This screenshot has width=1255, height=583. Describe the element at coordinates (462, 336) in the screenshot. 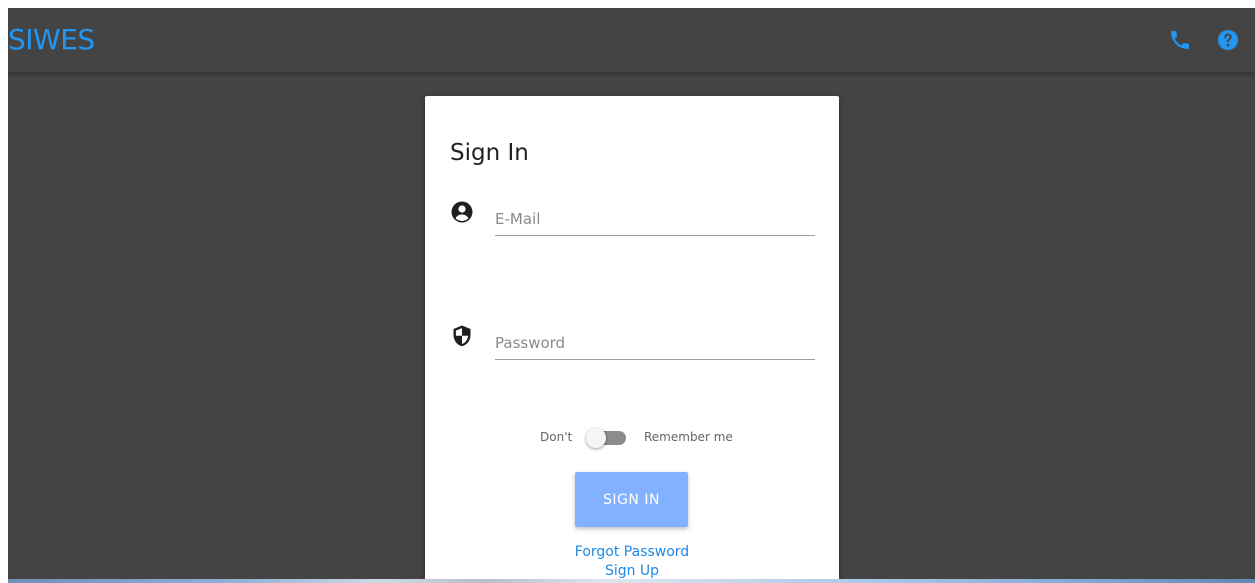

I see `security-shield-icon` at that location.